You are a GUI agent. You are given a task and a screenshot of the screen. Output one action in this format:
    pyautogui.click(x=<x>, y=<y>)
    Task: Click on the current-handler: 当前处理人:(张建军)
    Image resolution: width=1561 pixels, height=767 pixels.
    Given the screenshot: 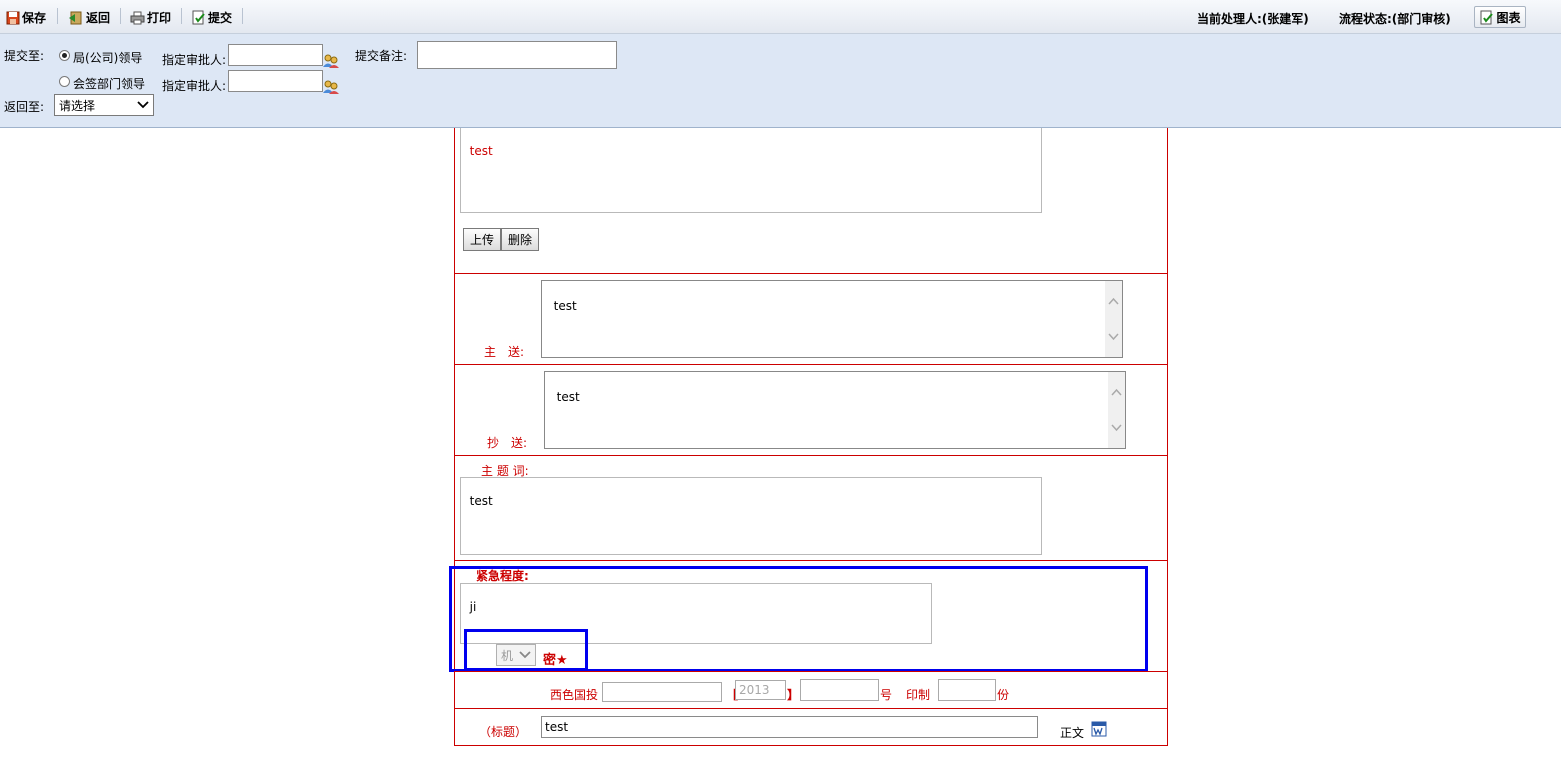 What is the action you would take?
    pyautogui.click(x=1253, y=19)
    